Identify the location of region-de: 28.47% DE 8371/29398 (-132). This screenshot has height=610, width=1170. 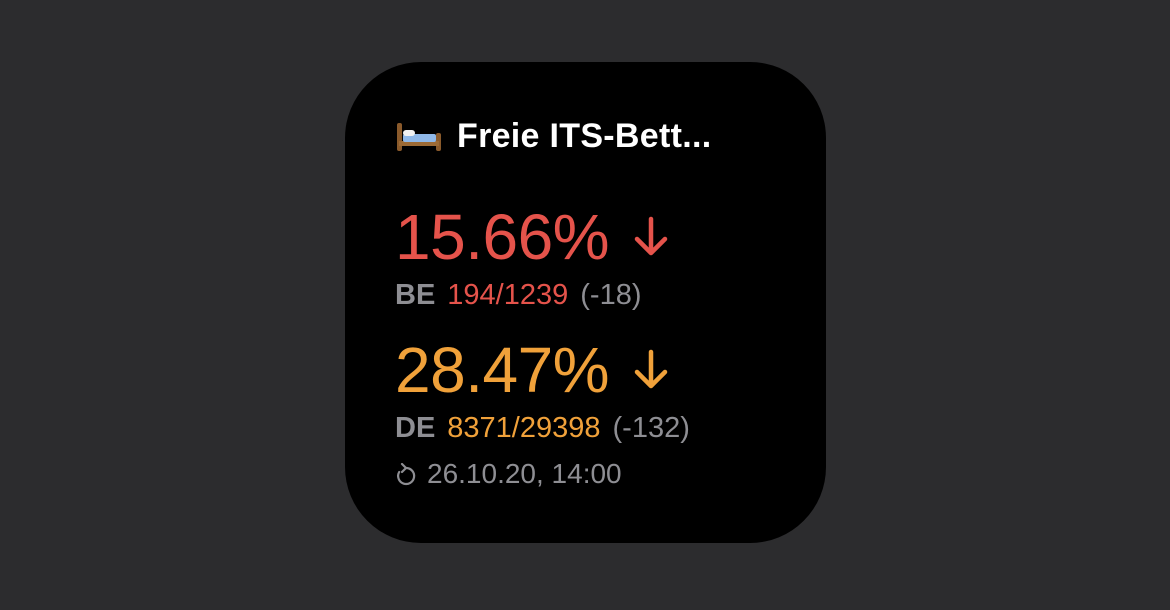
(542, 387).